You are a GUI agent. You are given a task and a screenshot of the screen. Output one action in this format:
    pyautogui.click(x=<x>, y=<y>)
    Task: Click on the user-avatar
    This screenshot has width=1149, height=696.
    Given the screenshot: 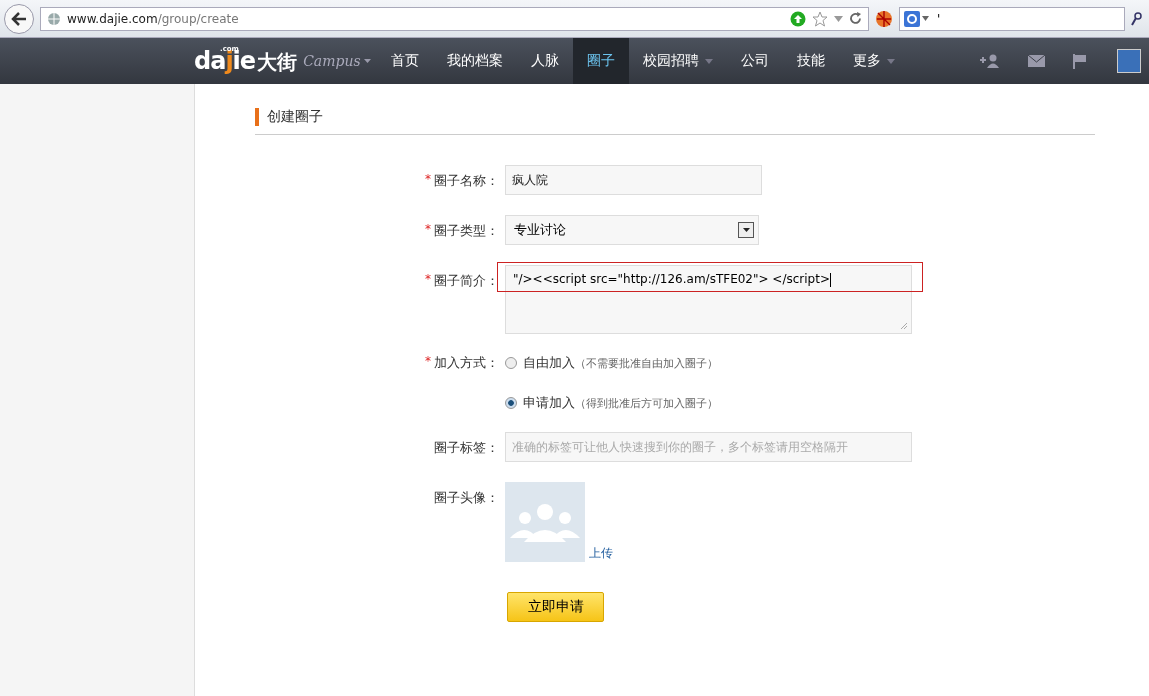 What is the action you would take?
    pyautogui.click(x=1129, y=61)
    